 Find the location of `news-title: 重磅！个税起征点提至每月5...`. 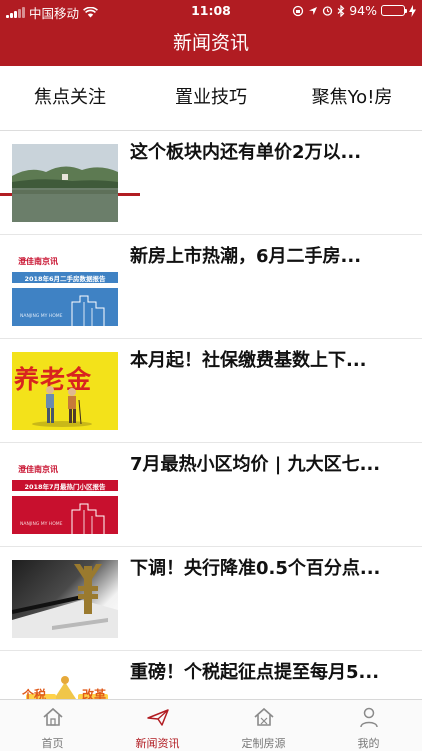

news-title: 重磅！个税起征点提至每月5... is located at coordinates (255, 672).